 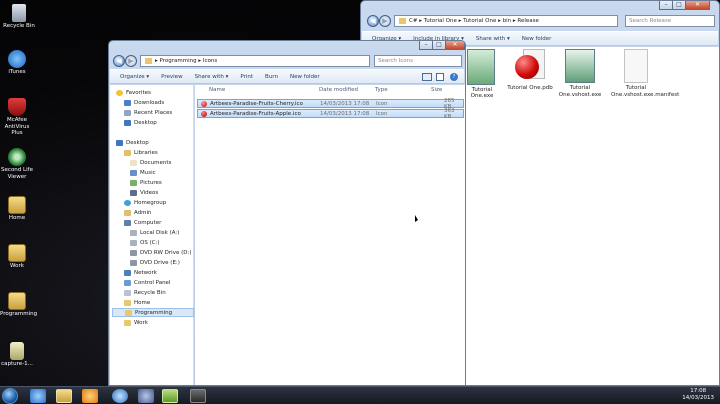 I want to click on nav-item-downloads: Downloads, so click(x=144, y=102).